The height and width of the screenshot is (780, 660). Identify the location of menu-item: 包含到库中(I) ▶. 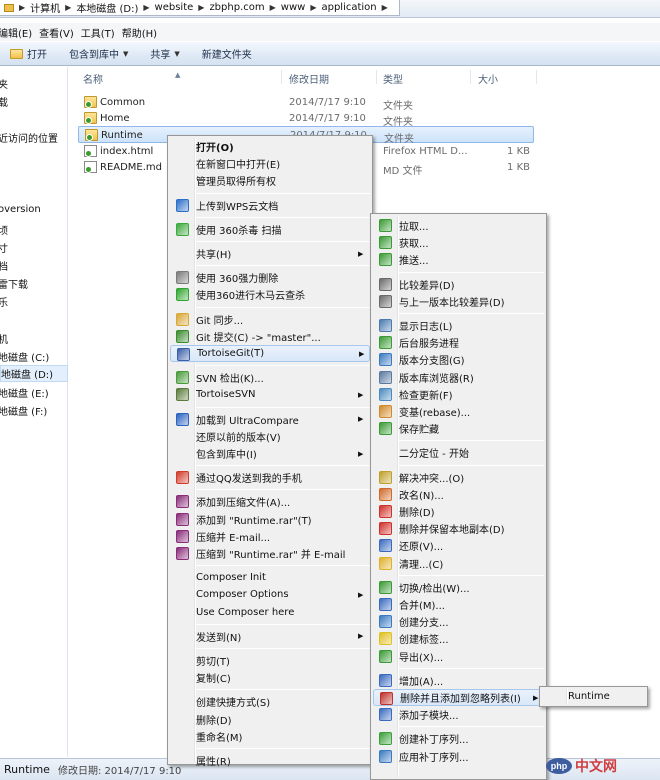
(270, 453).